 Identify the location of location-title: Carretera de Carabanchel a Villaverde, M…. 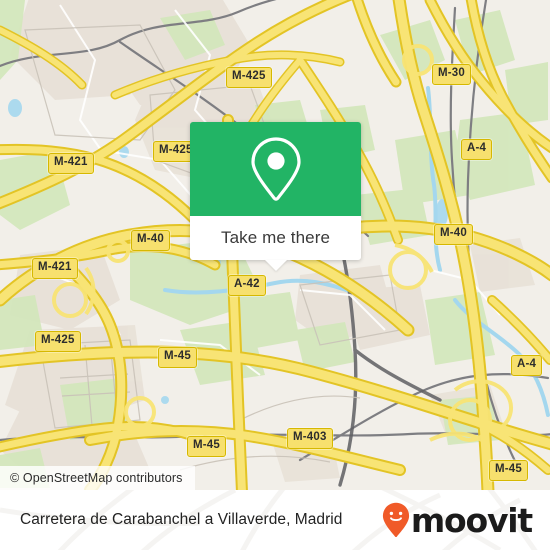
(181, 519).